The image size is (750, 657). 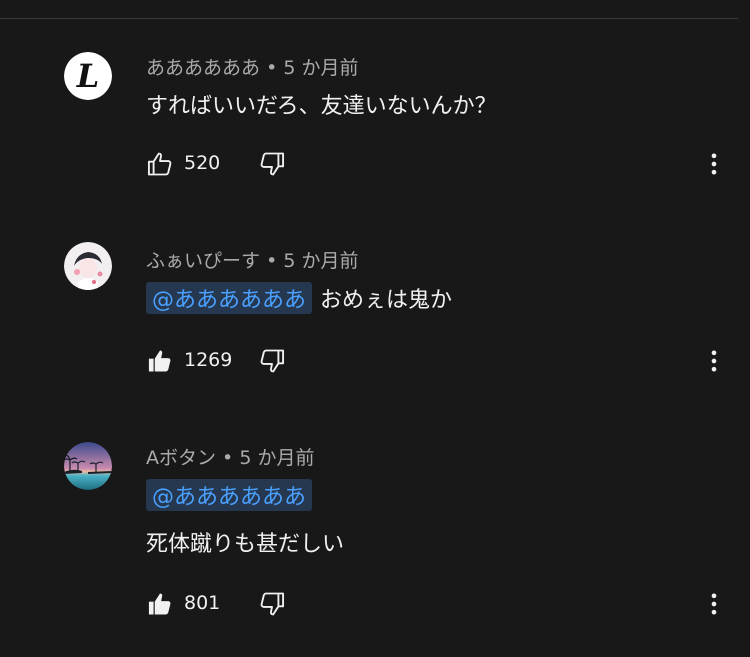 What do you see at coordinates (386, 300) in the screenshot?
I see `comment-body: おめぇは鬼か` at bounding box center [386, 300].